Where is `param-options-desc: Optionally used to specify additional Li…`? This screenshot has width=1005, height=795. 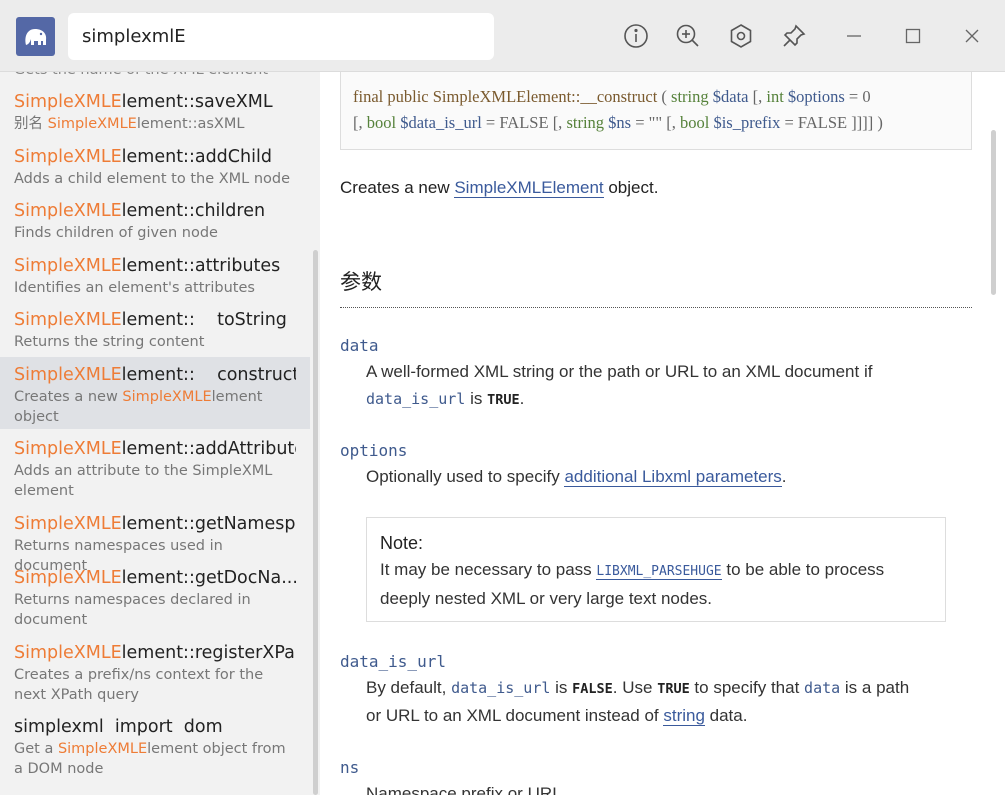 param-options-desc: Optionally used to specify additional Li… is located at coordinates (576, 477).